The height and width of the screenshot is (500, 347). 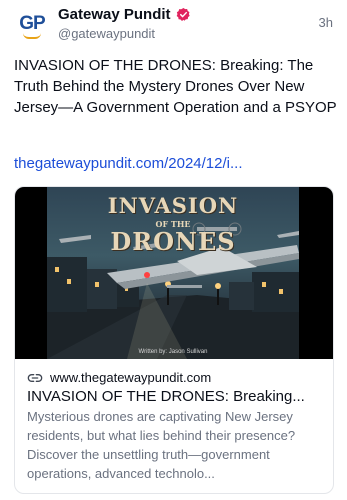 I want to click on post-header: GP Gateway Pundit @gatewaypundit 3h, so click(x=173, y=26).